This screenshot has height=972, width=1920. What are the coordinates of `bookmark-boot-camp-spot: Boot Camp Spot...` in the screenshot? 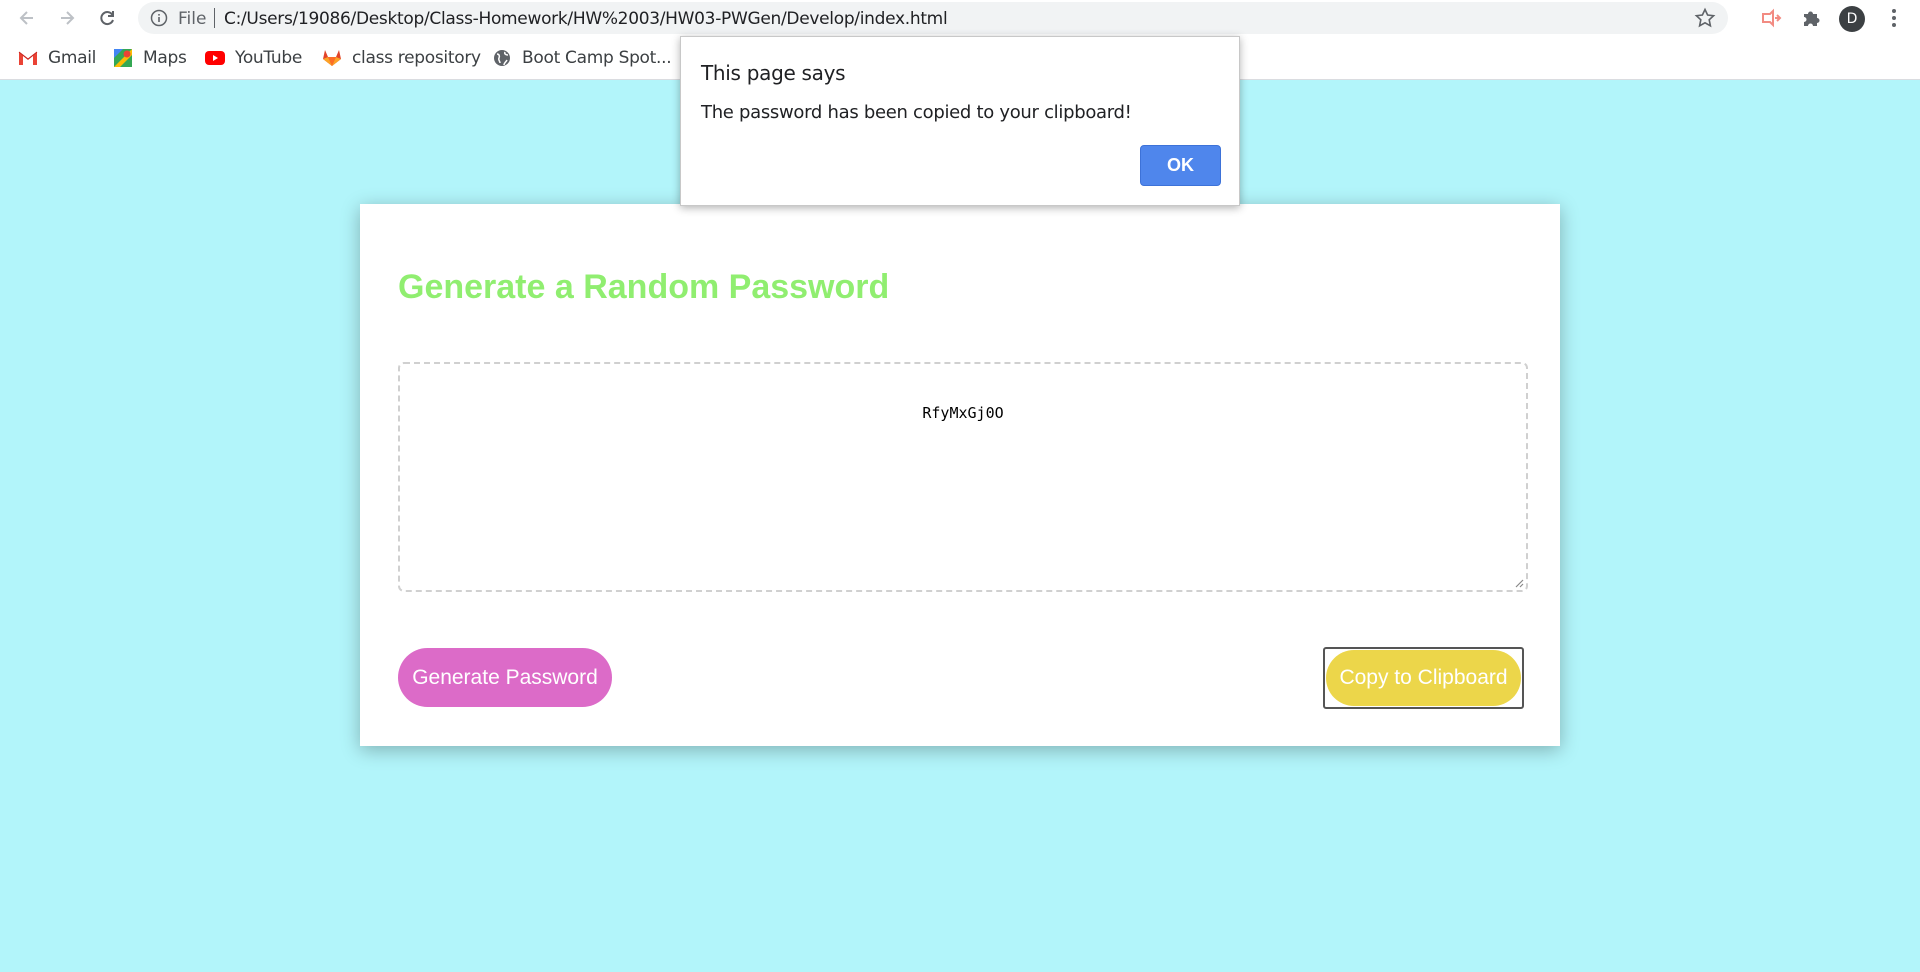 It's located at (582, 58).